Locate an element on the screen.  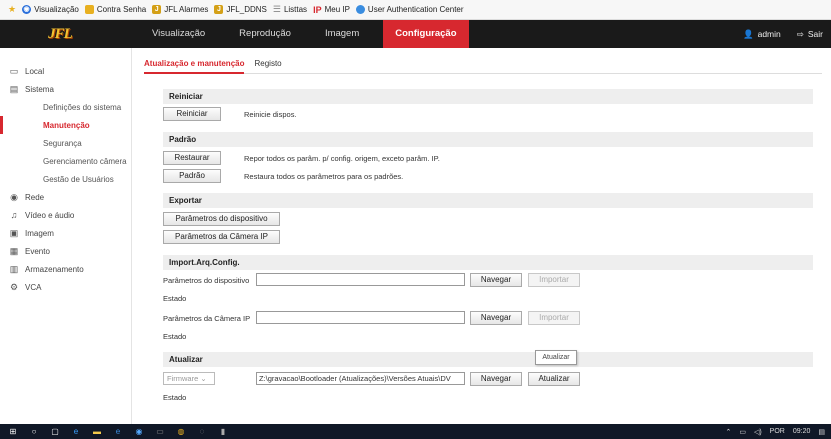
sidebar-item-gerenciamento-camera: Gerenciamento câmera is located at coordinates (65, 161).